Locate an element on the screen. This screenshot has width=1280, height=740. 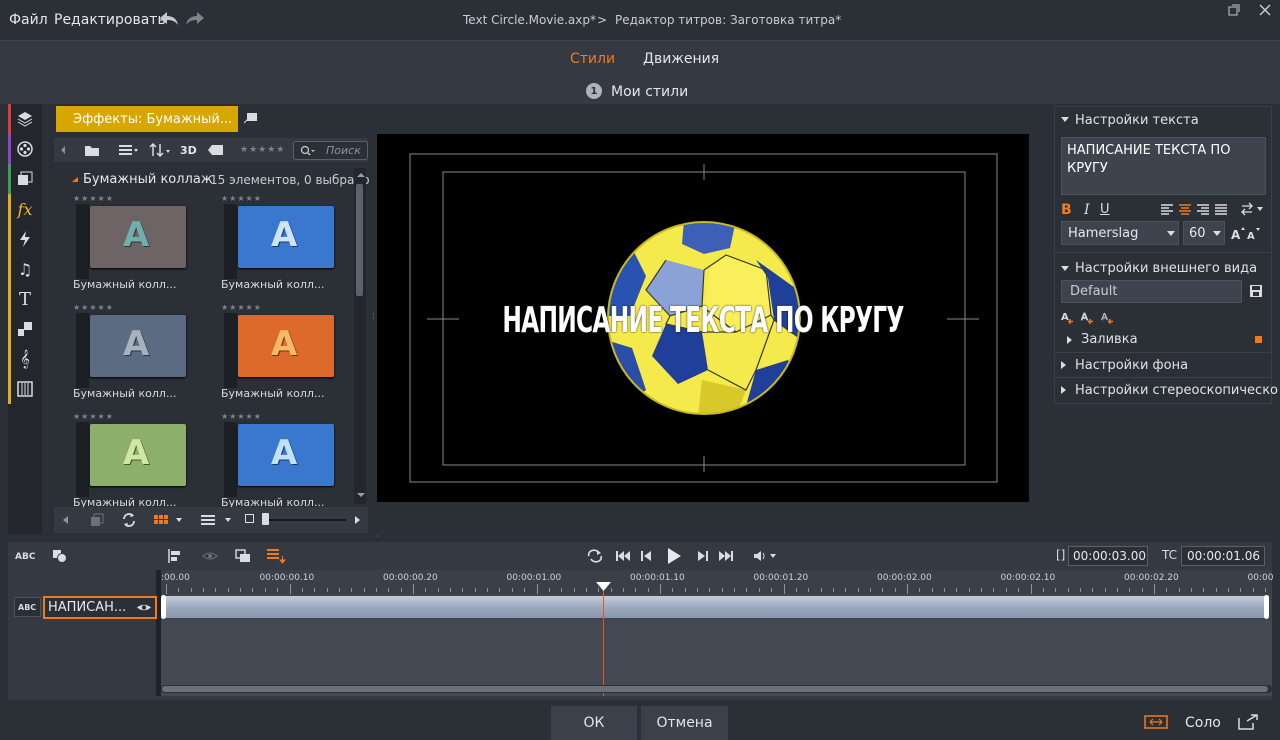
appearance-settings-header: Настройки внешнего вида is located at coordinates (1166, 268).